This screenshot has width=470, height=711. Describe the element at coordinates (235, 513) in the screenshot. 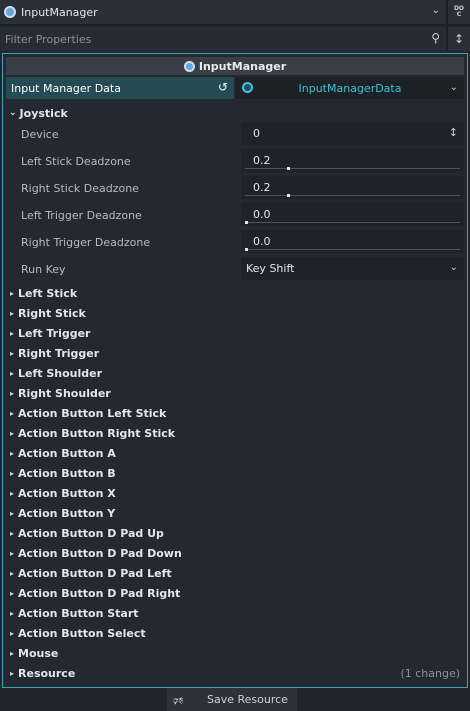

I see `section-action-button-y: ▸ Action Button Y` at that location.